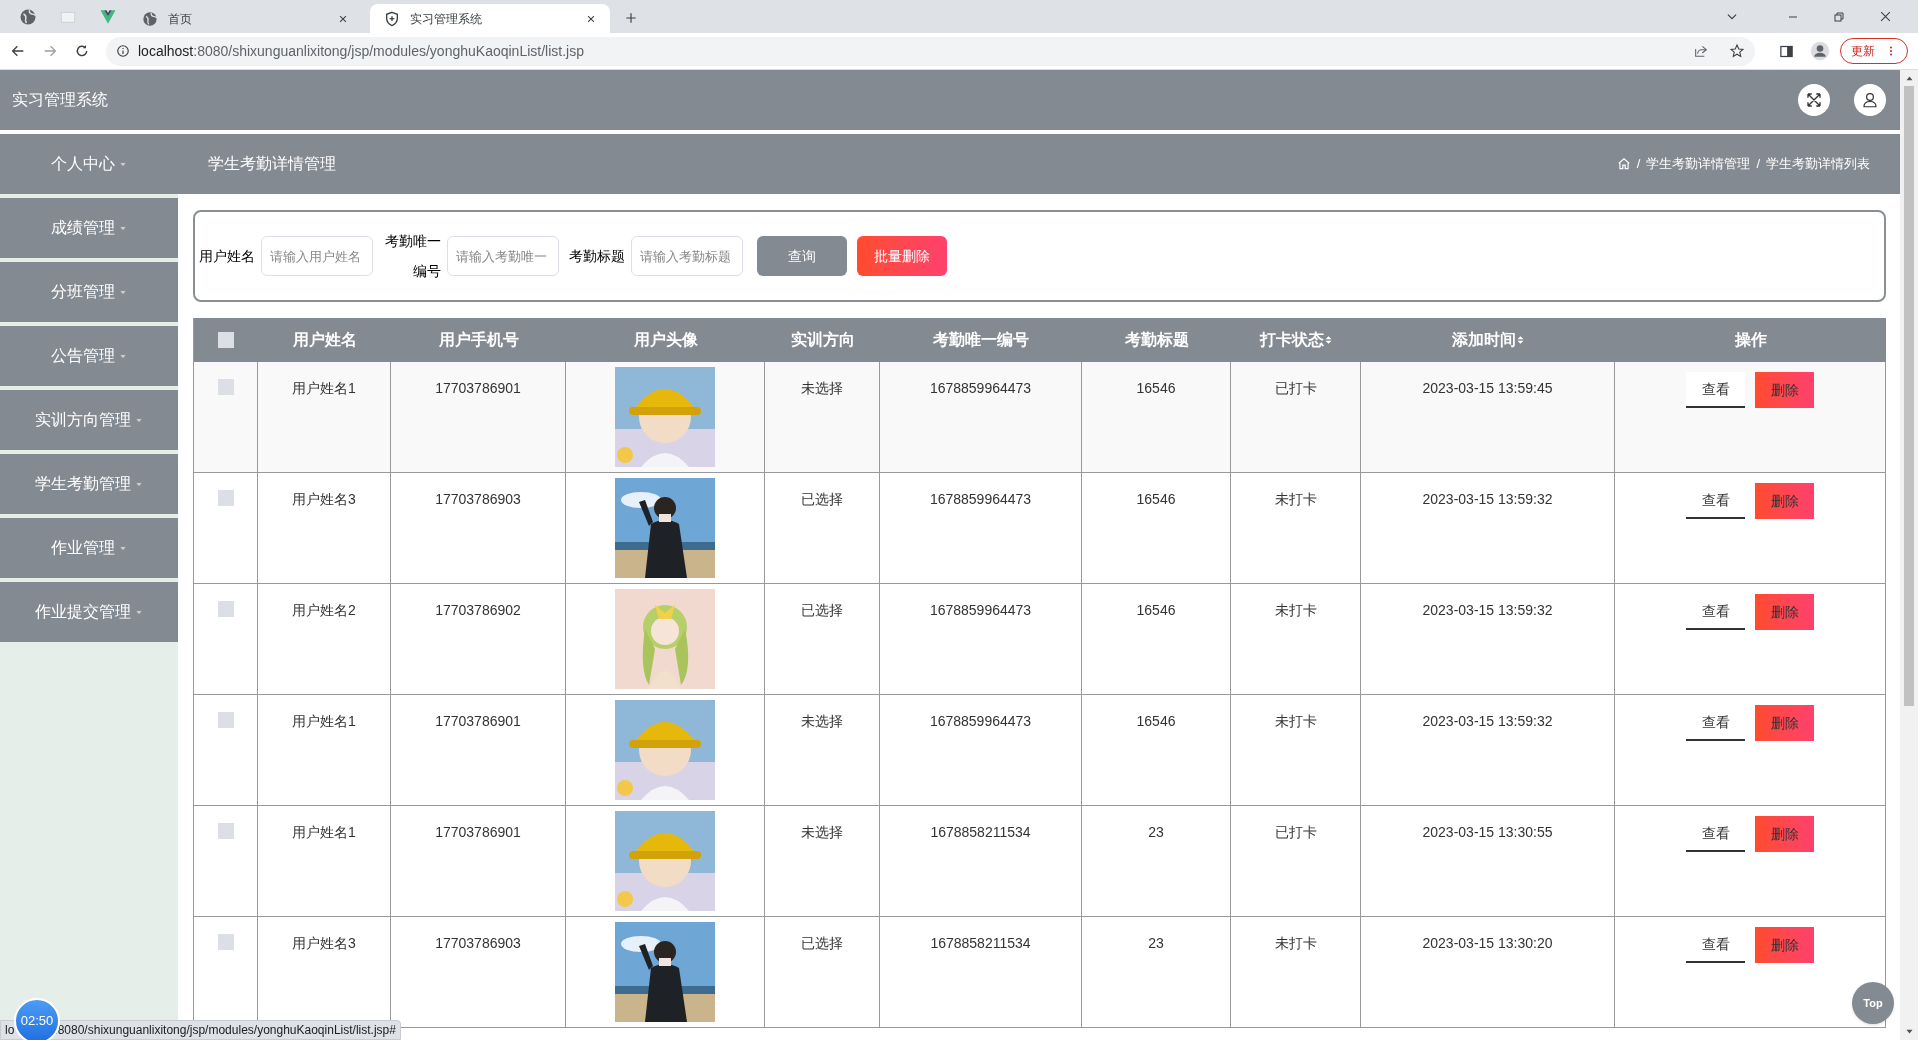 The width and height of the screenshot is (1918, 1040). Describe the element at coordinates (1909, 1032) in the screenshot. I see `scroll-down-icon` at that location.